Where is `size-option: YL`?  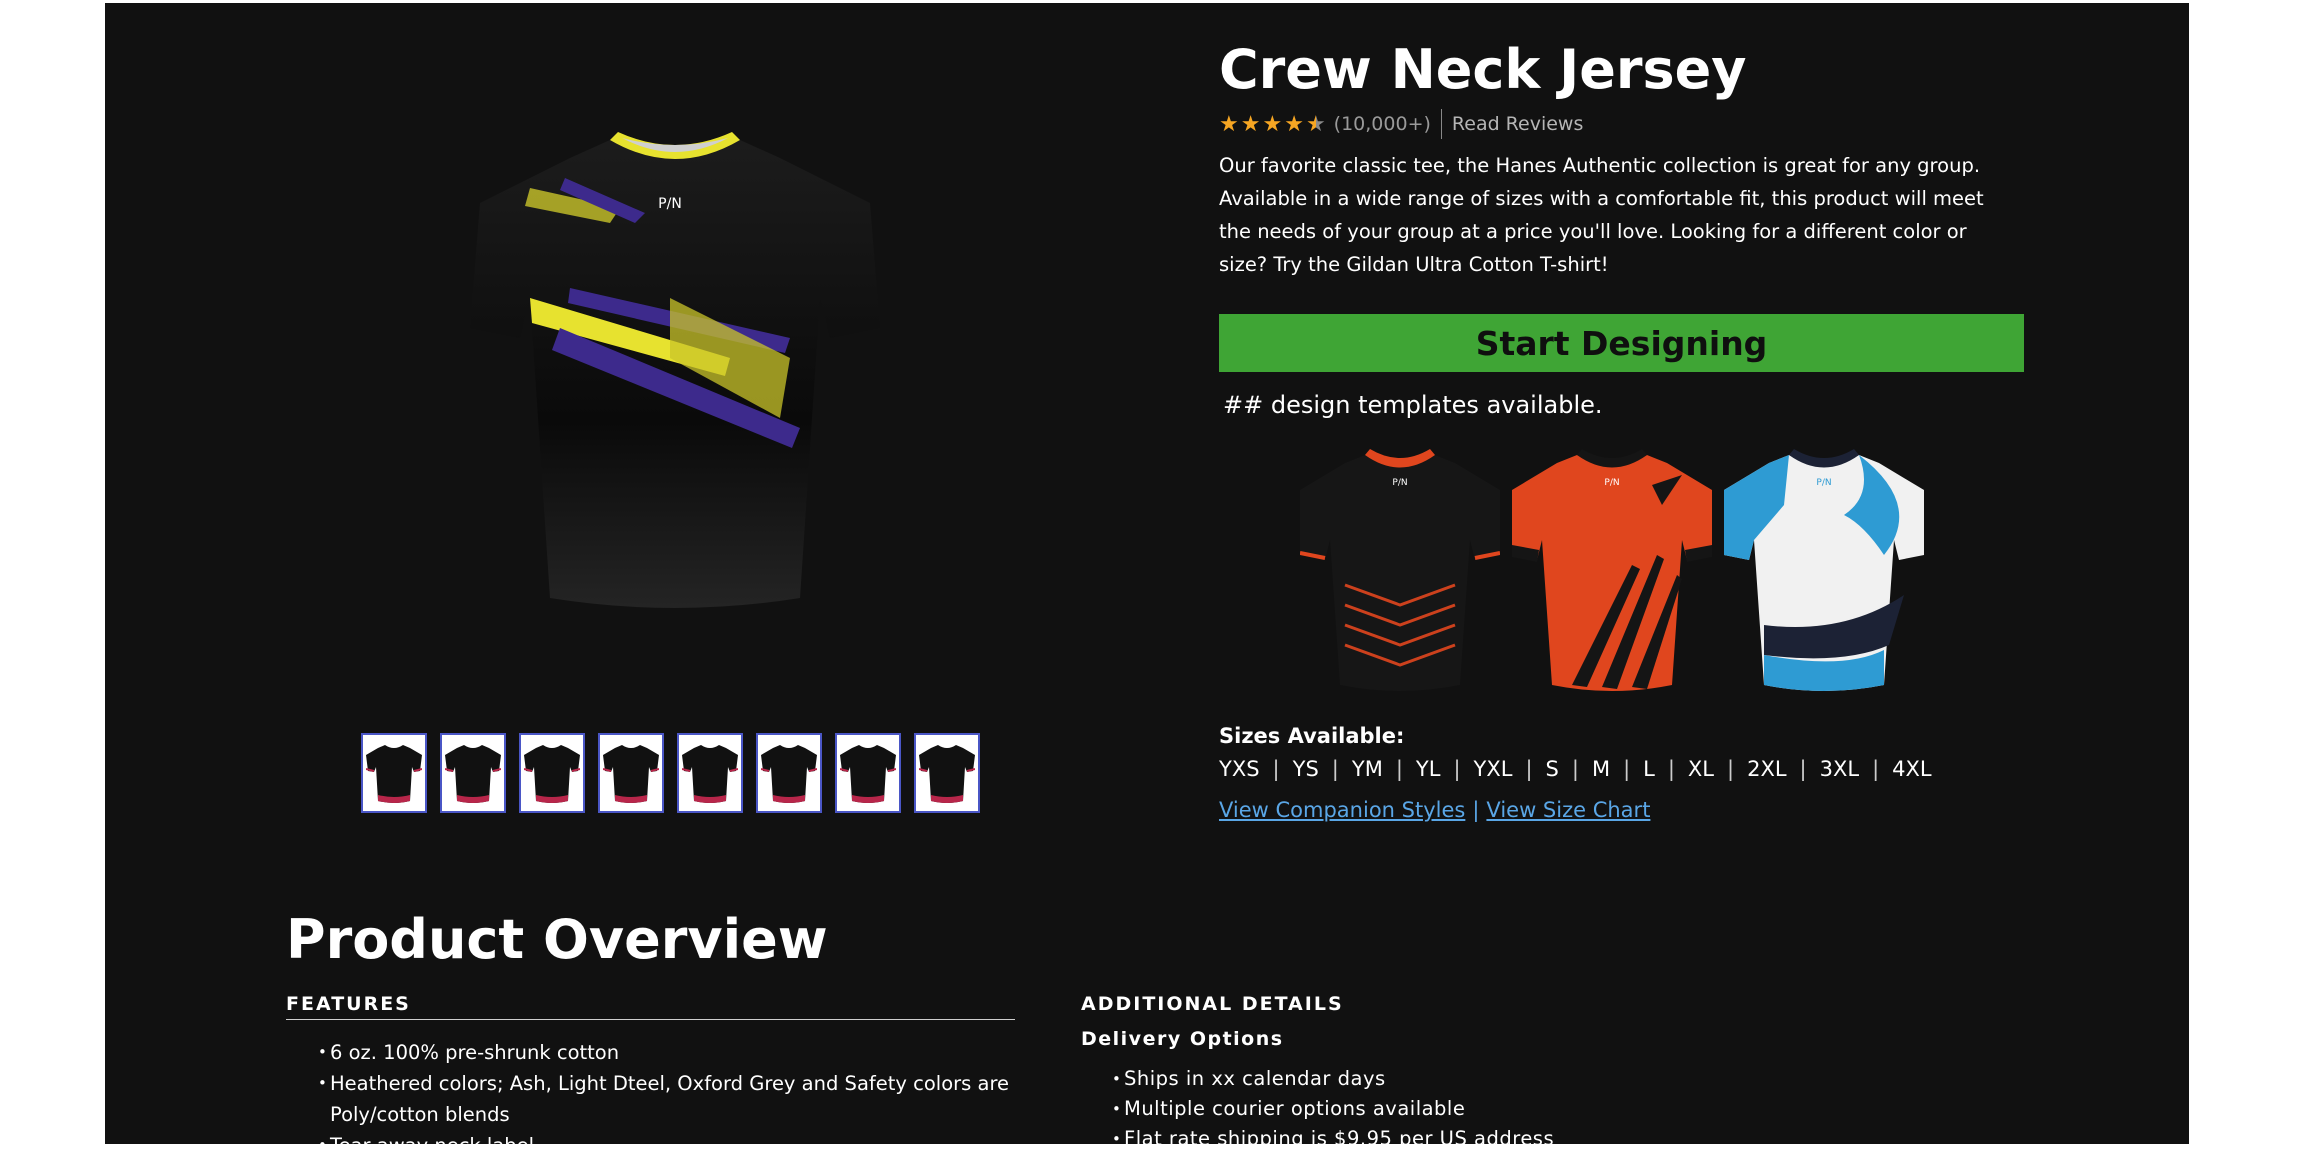 size-option: YL is located at coordinates (1428, 769).